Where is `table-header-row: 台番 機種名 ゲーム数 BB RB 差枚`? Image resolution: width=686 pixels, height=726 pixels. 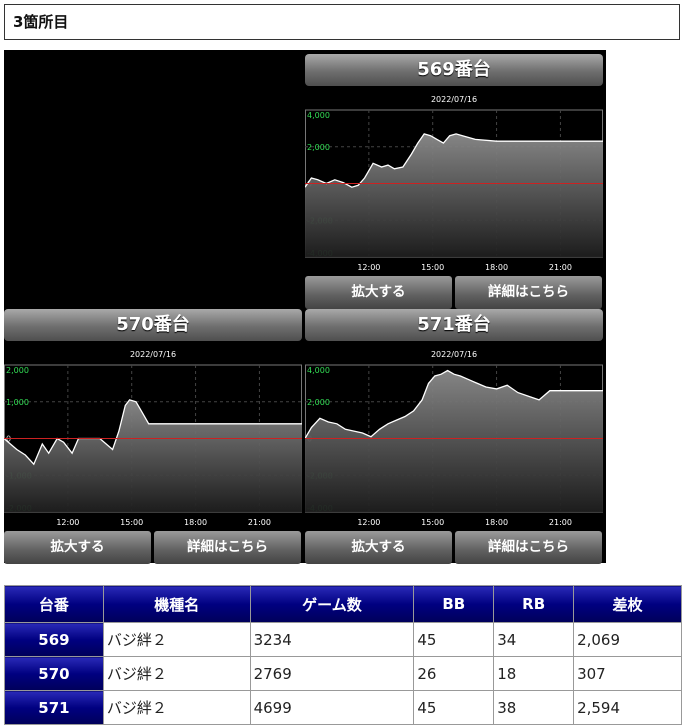
table-header-row: 台番 機種名 ゲーム数 BB RB 差枚 is located at coordinates (343, 604).